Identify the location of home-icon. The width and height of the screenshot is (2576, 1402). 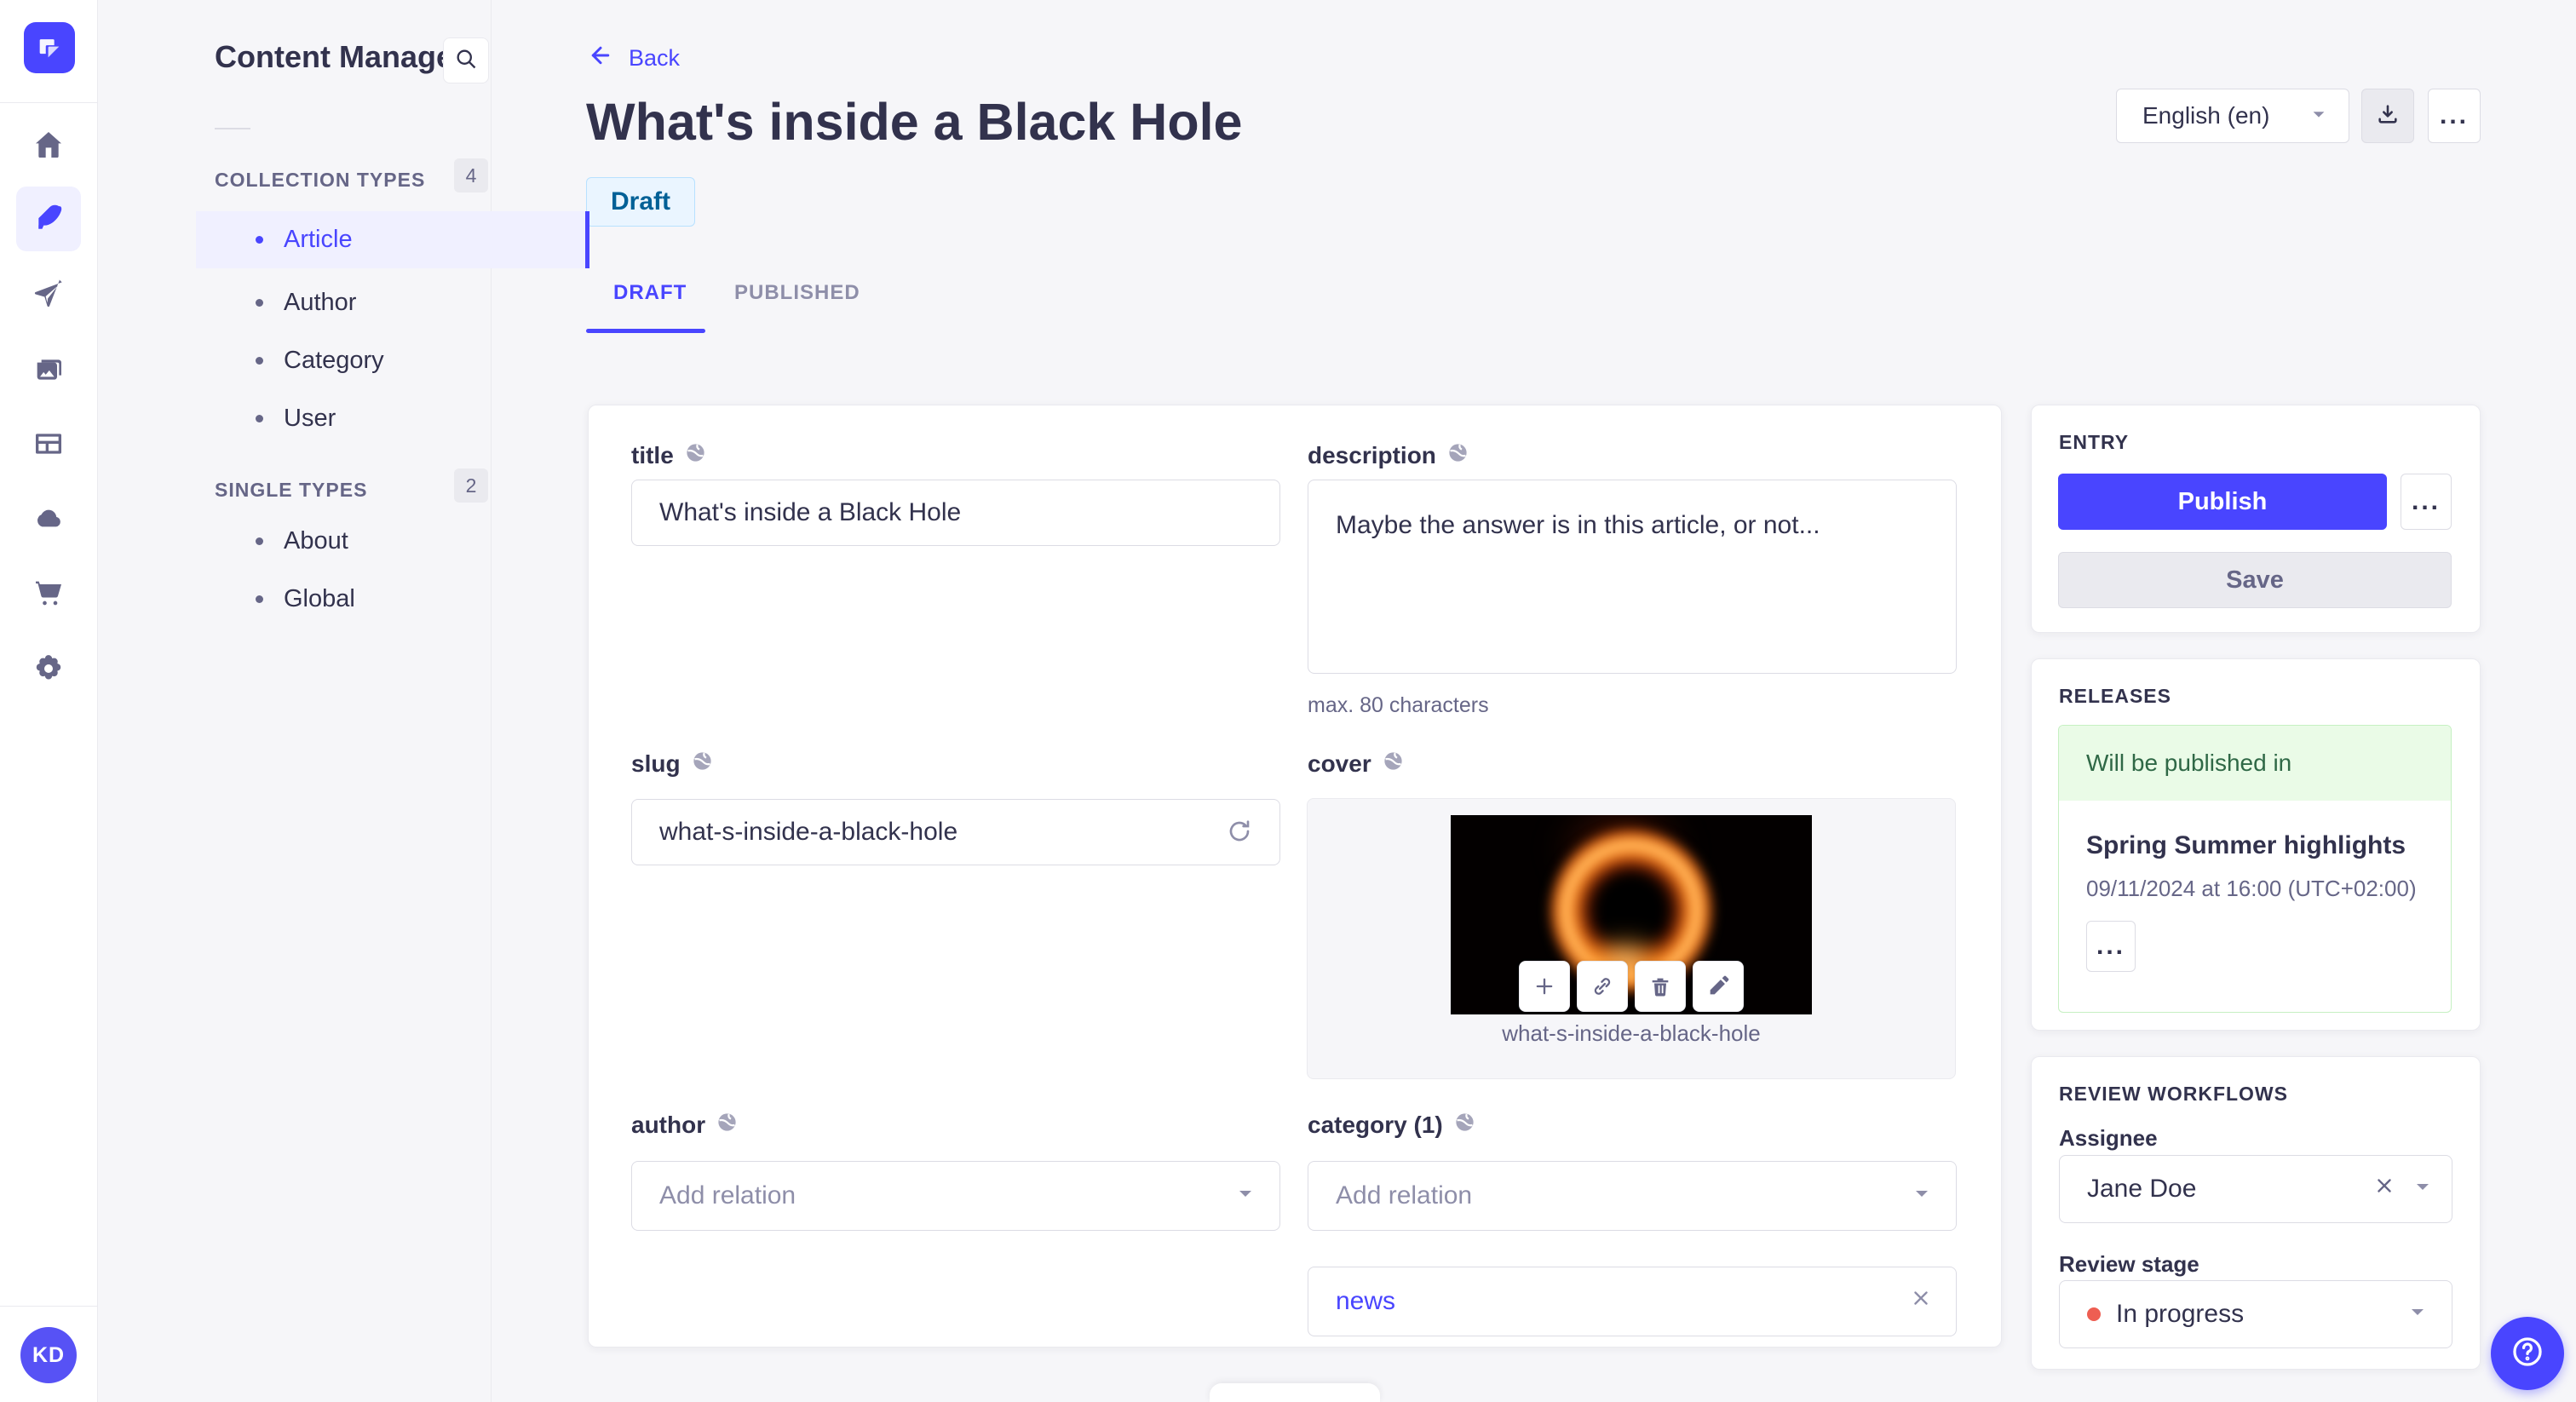
(49, 145).